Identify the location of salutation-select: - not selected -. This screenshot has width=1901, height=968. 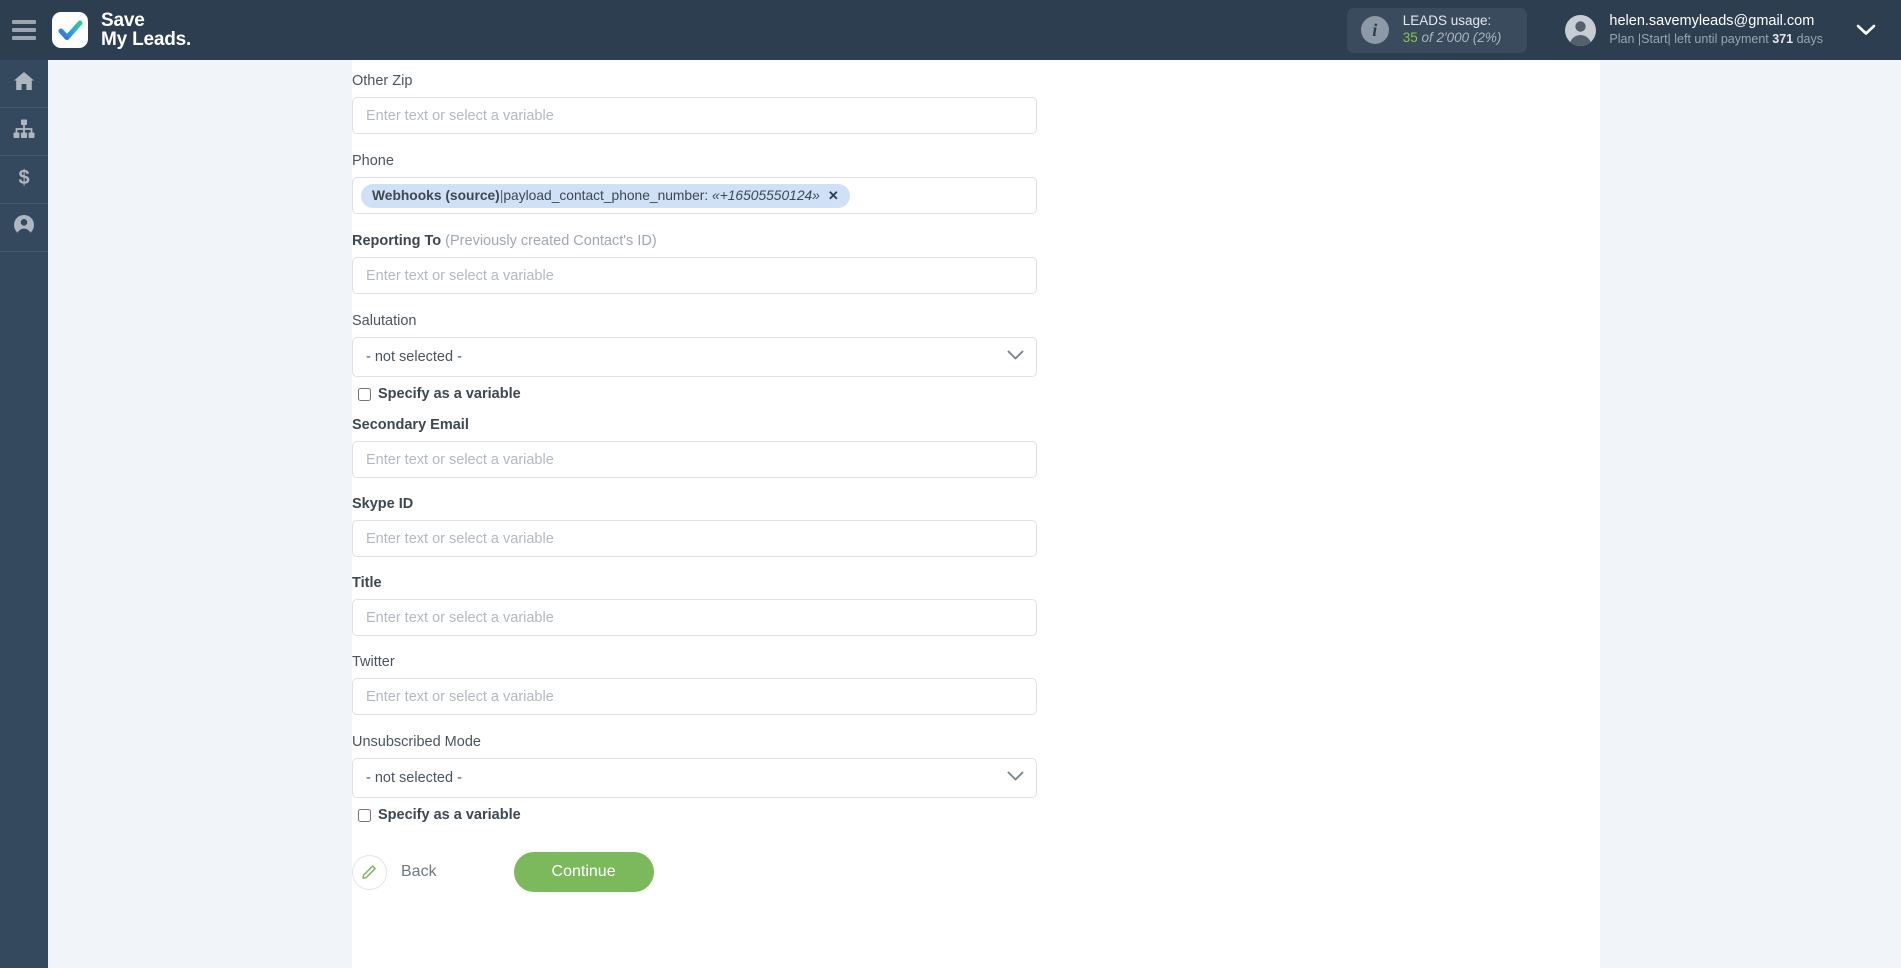
(694, 357).